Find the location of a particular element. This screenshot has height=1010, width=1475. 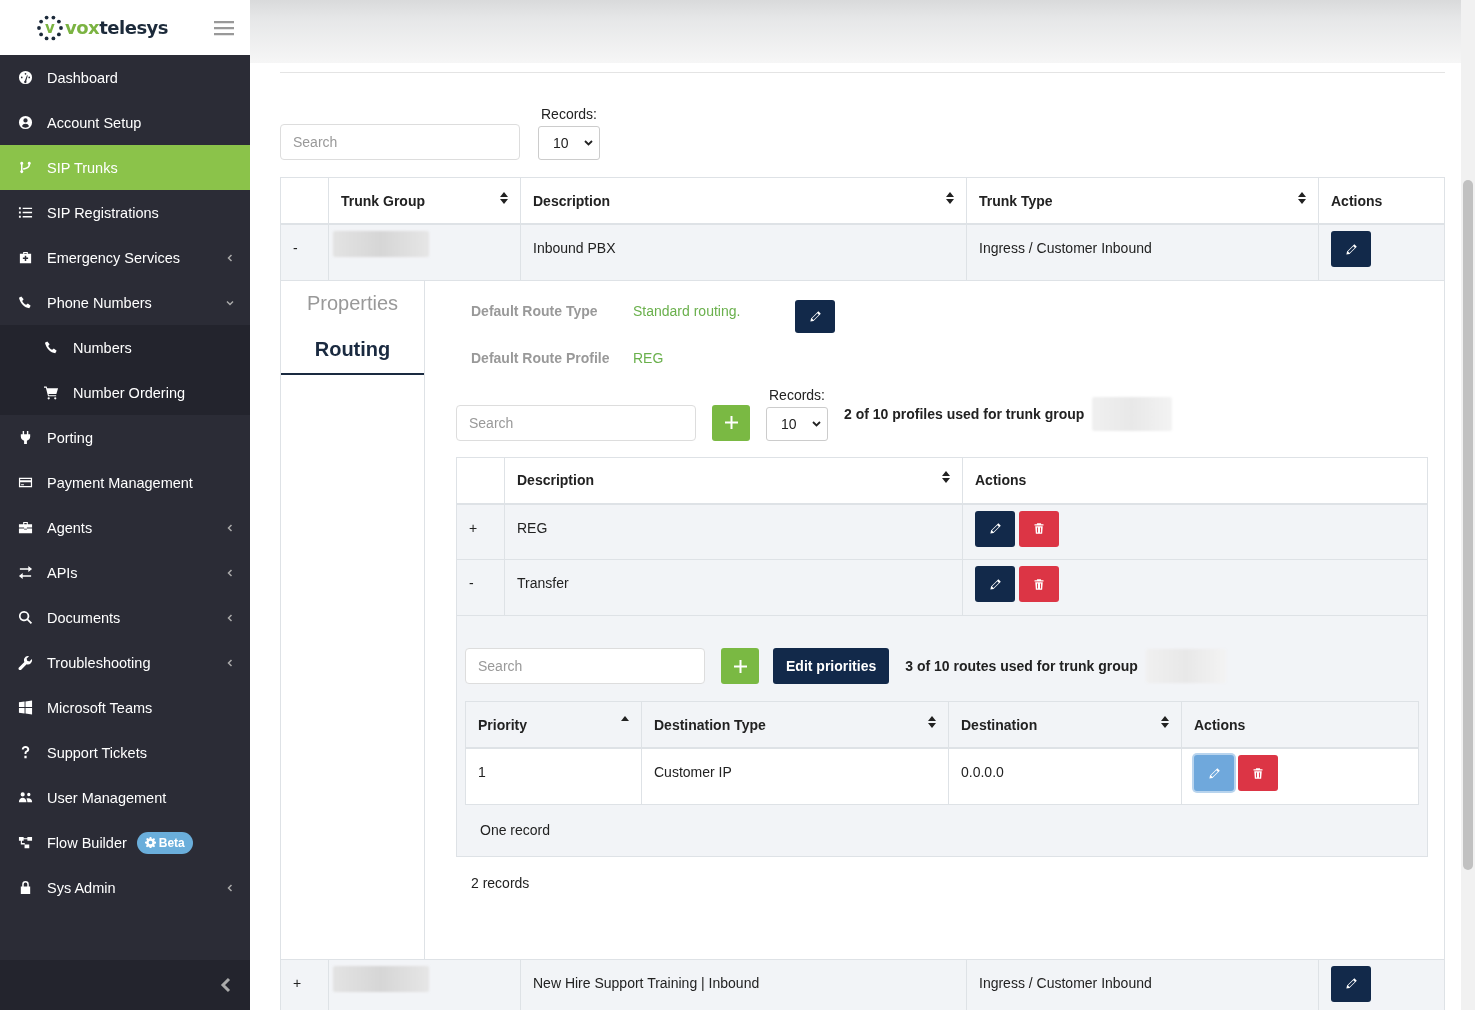

tab: Routing is located at coordinates (352, 350).